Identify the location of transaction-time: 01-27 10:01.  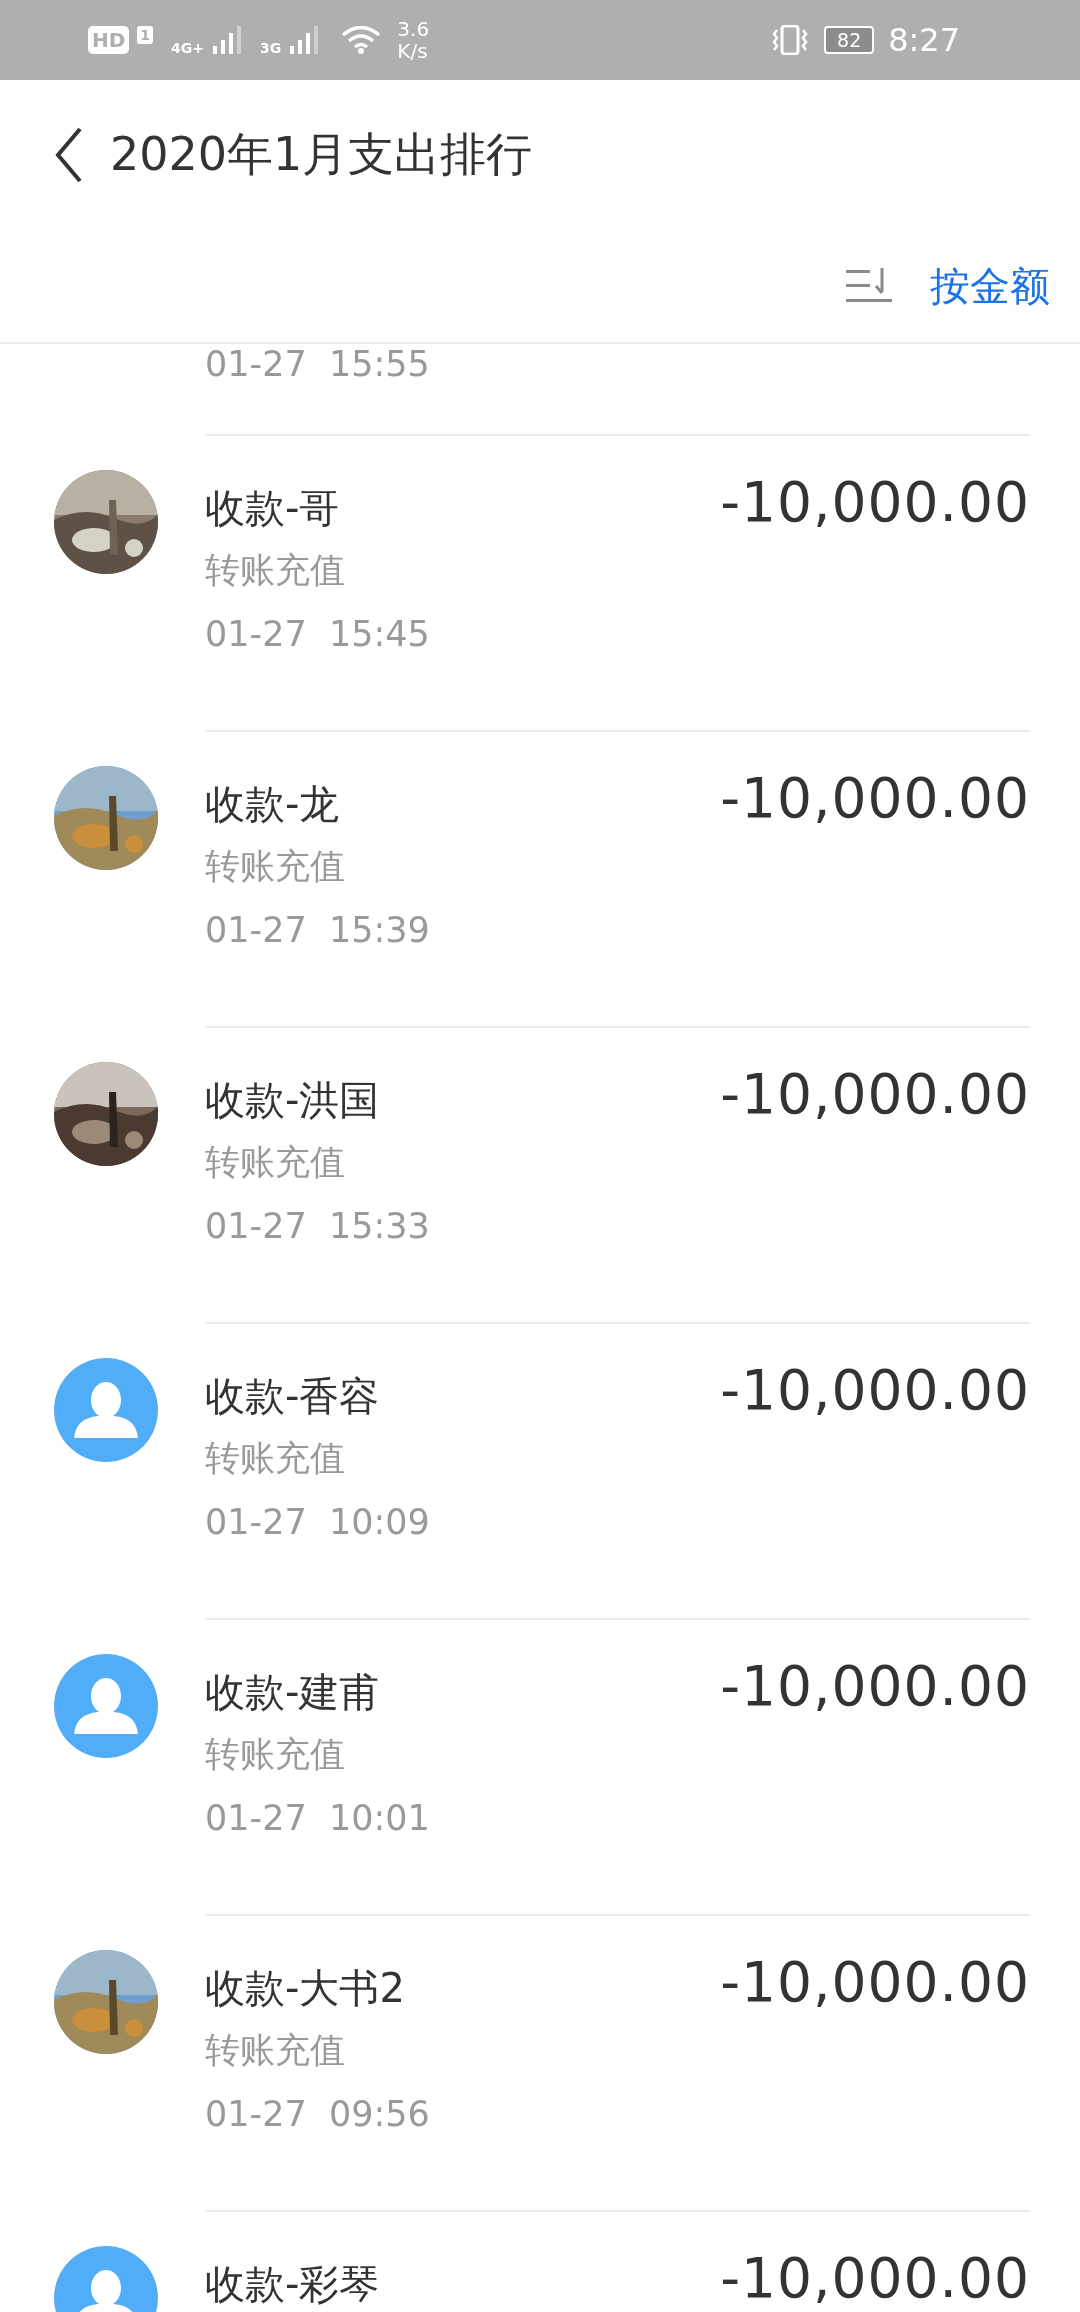
(318, 1818).